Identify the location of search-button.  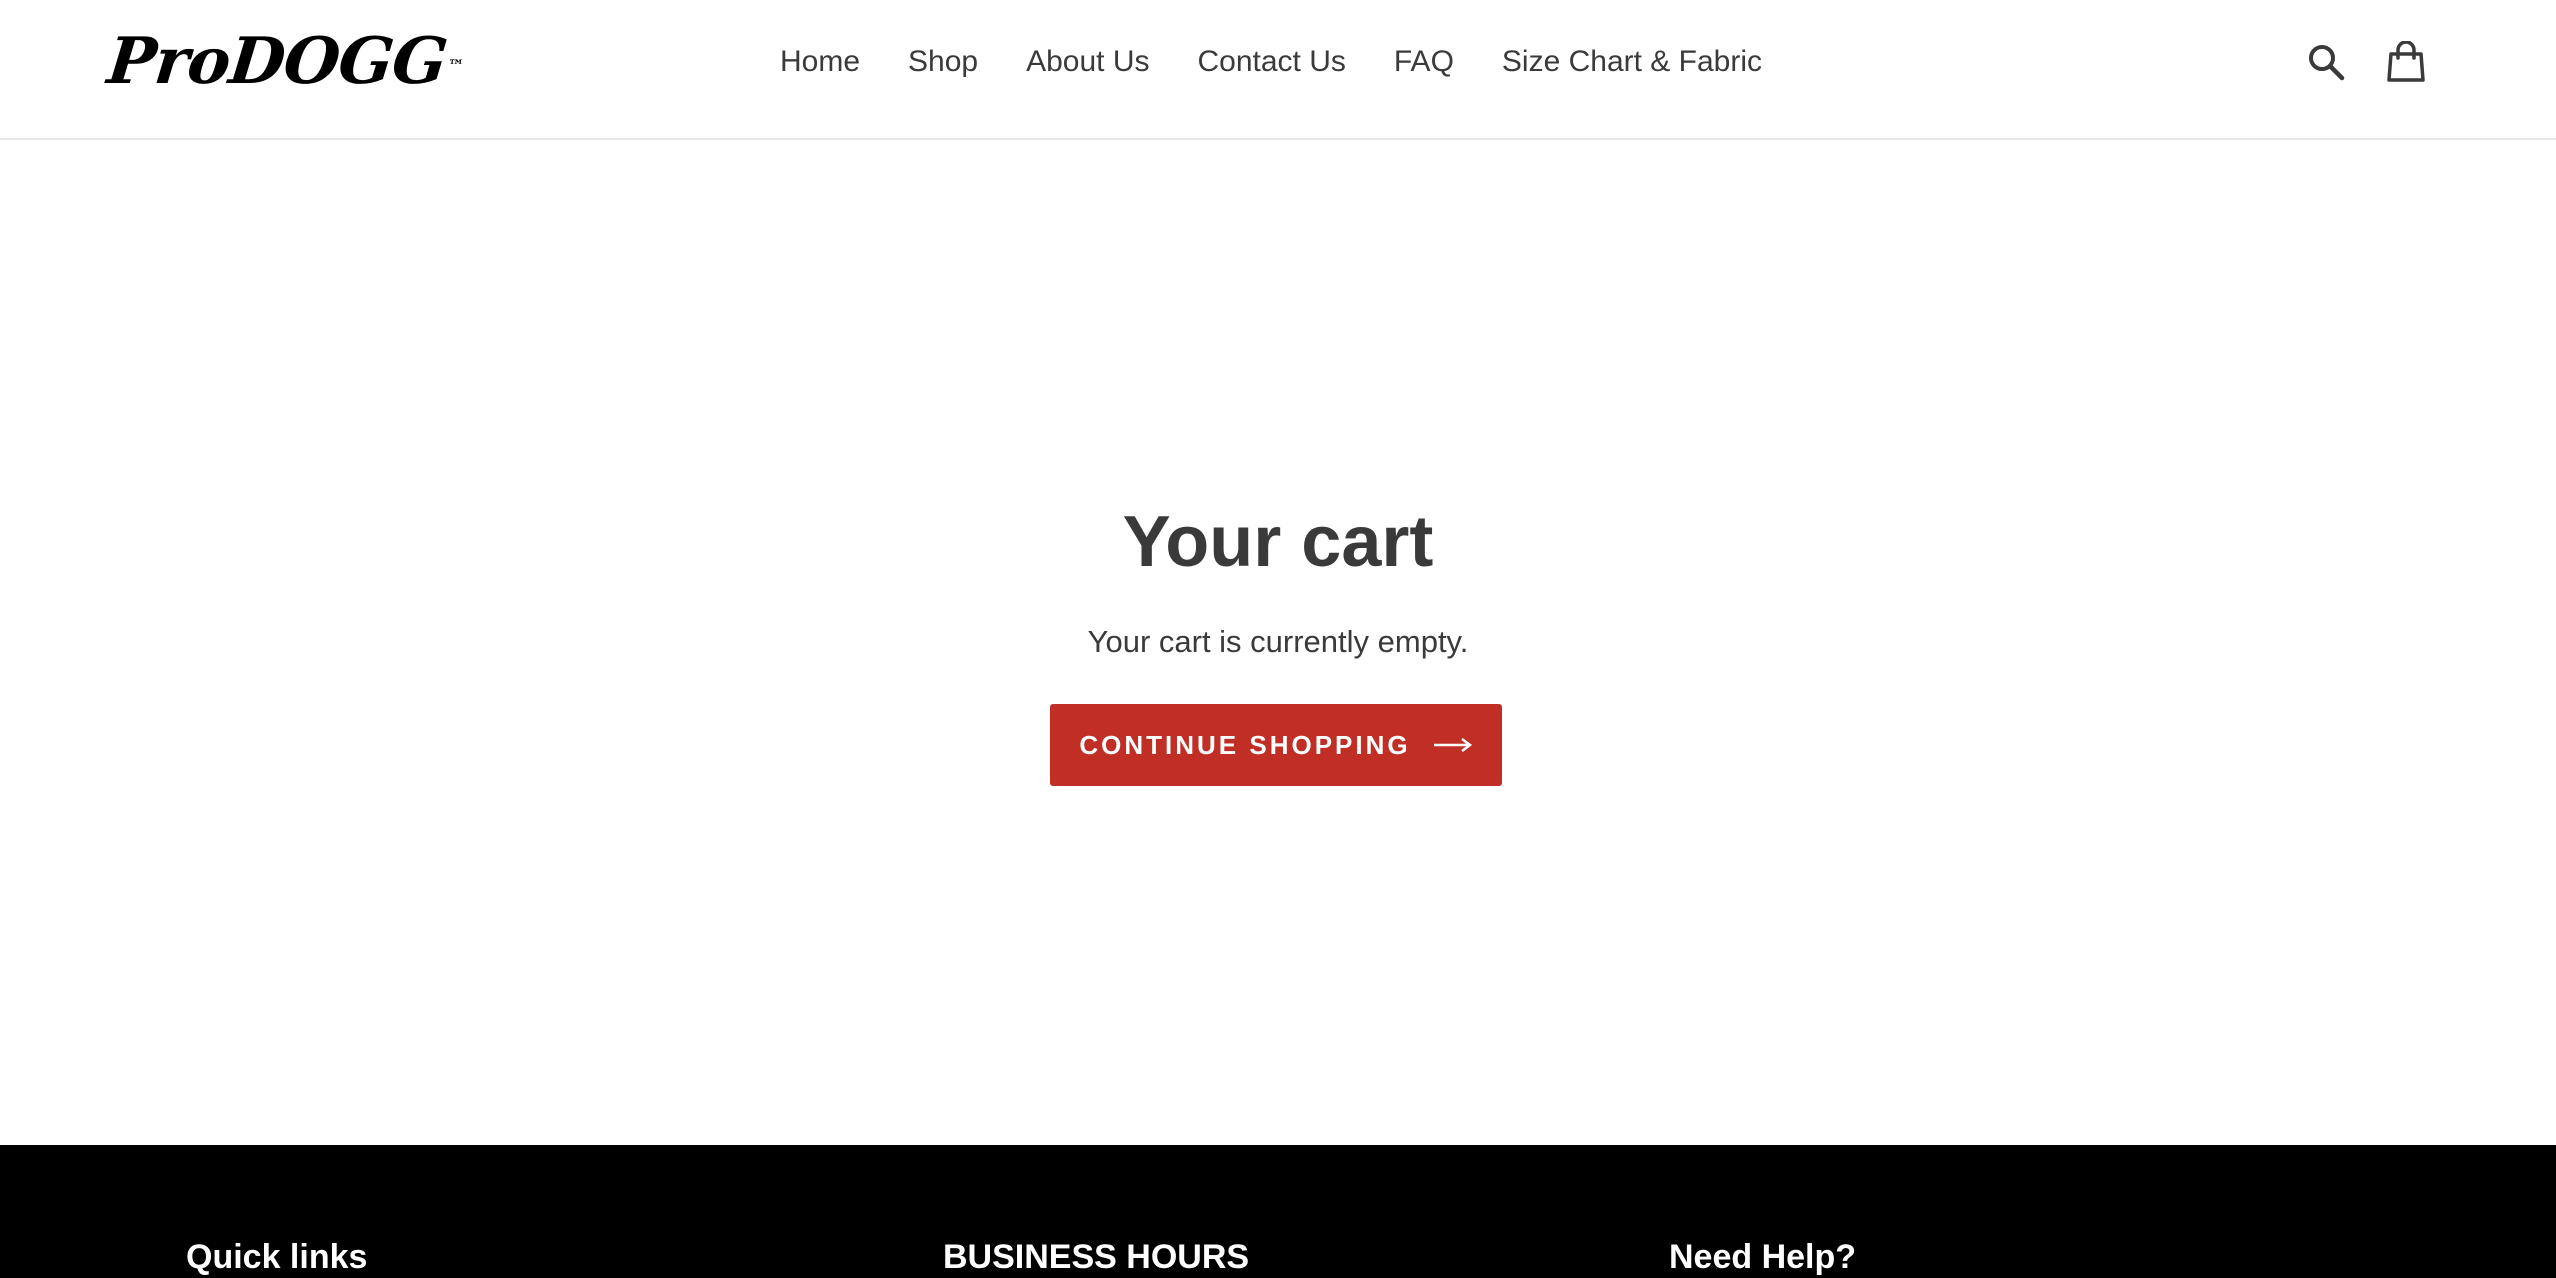
(2326, 62).